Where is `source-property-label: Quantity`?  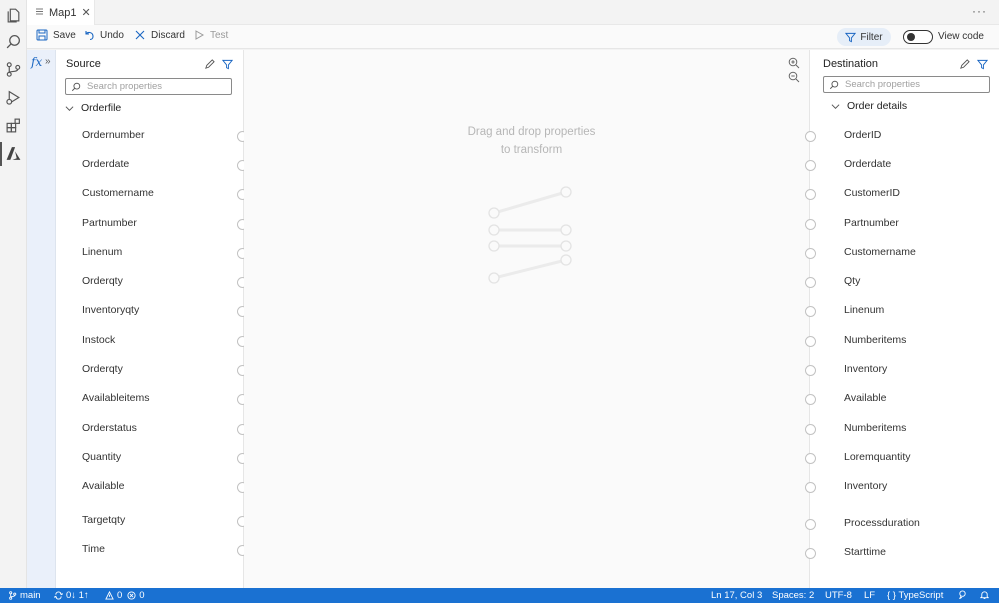 source-property-label: Quantity is located at coordinates (101, 457).